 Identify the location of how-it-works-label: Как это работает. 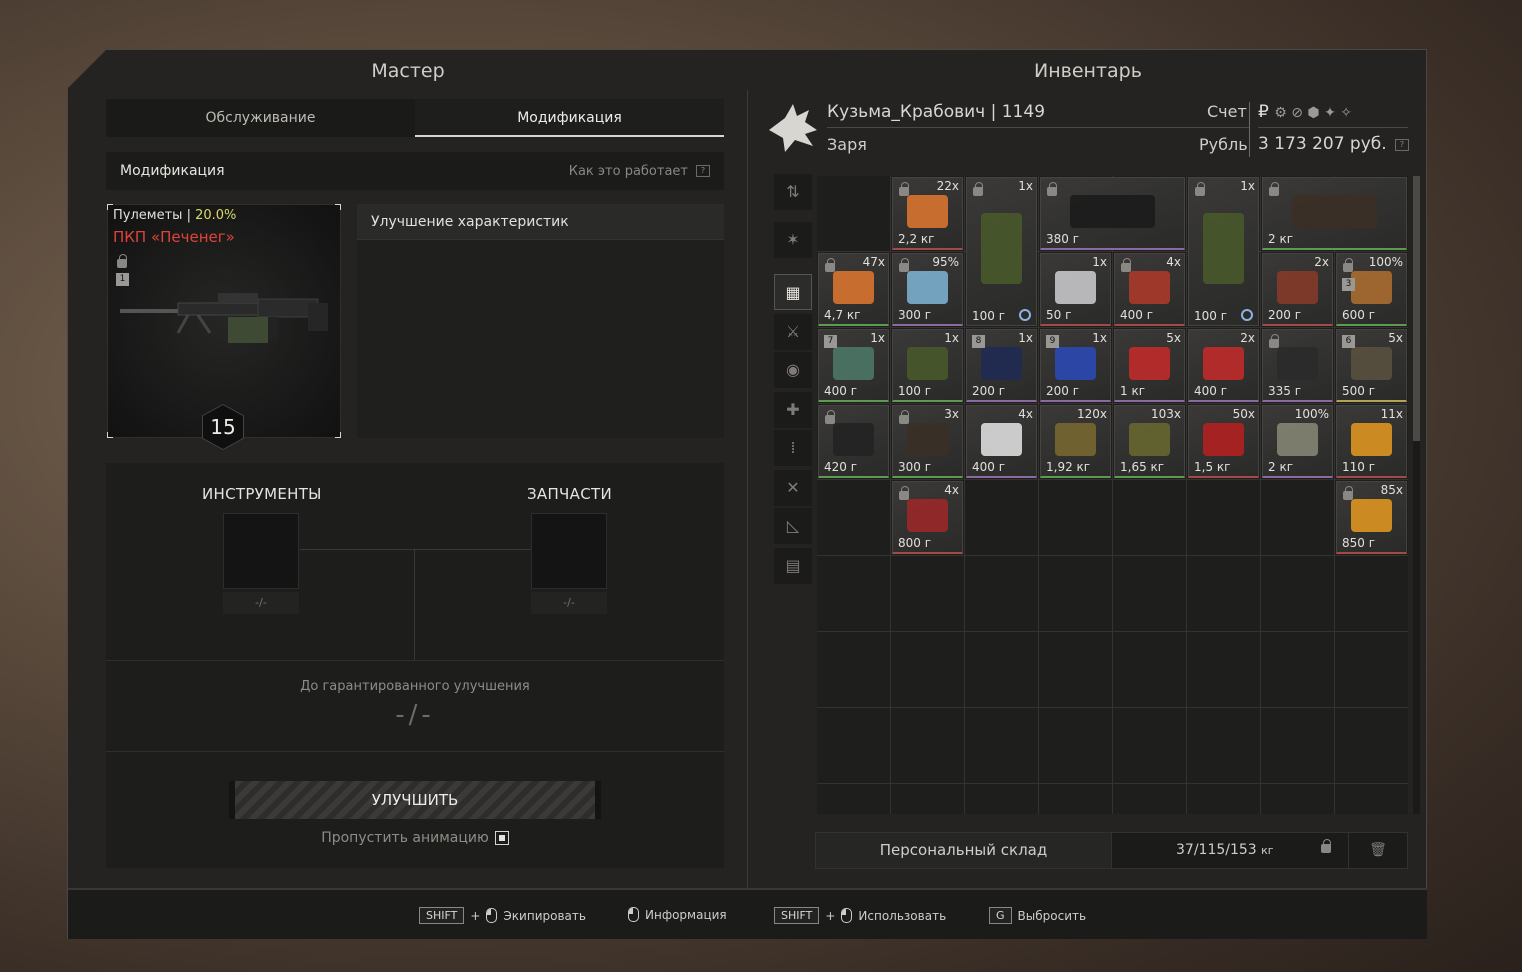
(628, 171).